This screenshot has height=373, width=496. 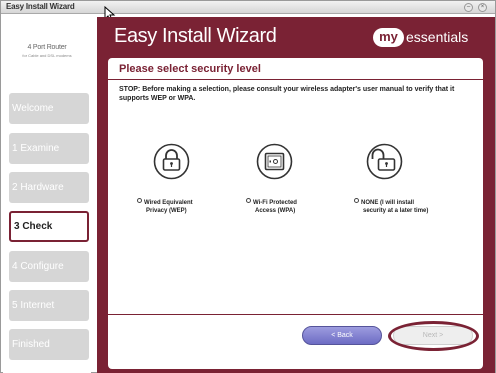 What do you see at coordinates (168, 203) in the screenshot?
I see `wep-label-line1: Wired Equivalent` at bounding box center [168, 203].